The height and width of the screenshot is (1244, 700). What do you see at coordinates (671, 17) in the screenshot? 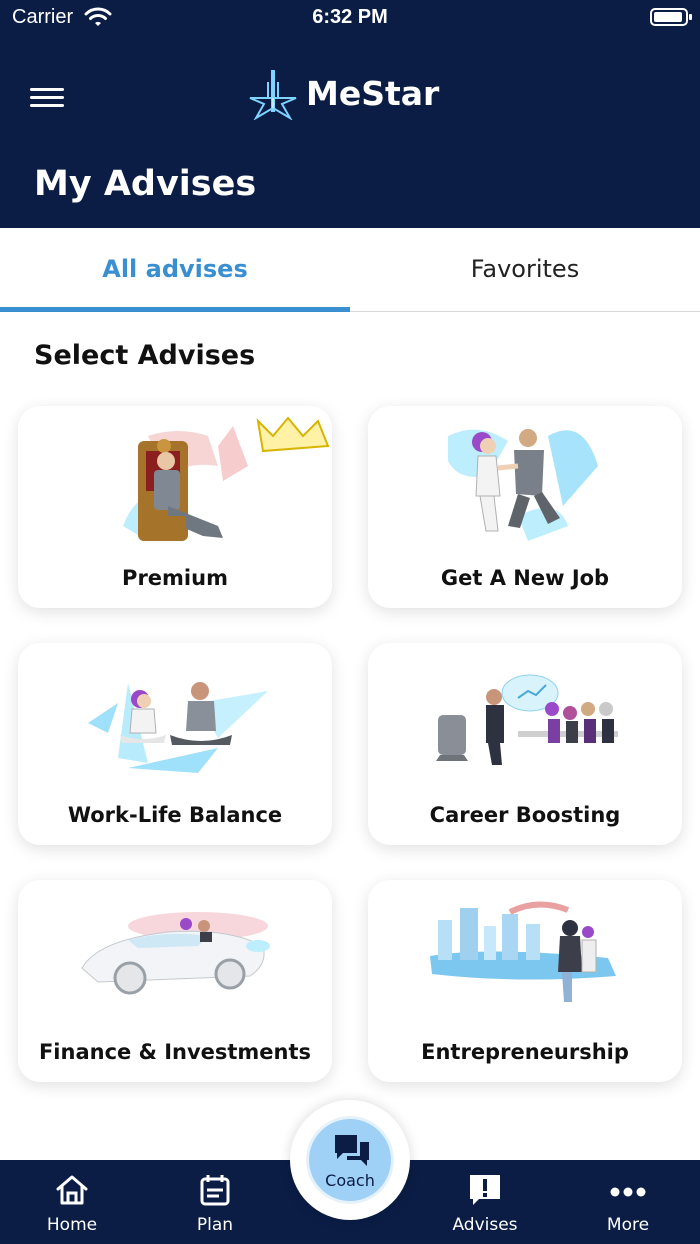
I see `battery-icon` at bounding box center [671, 17].